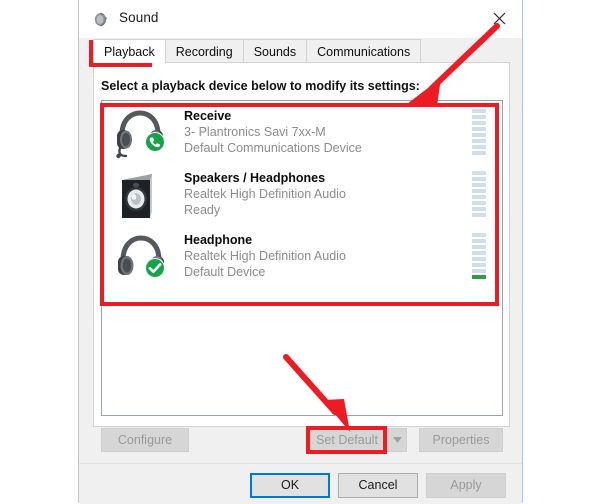  Describe the element at coordinates (129, 51) in the screenshot. I see `tab-playback: Playback` at that location.